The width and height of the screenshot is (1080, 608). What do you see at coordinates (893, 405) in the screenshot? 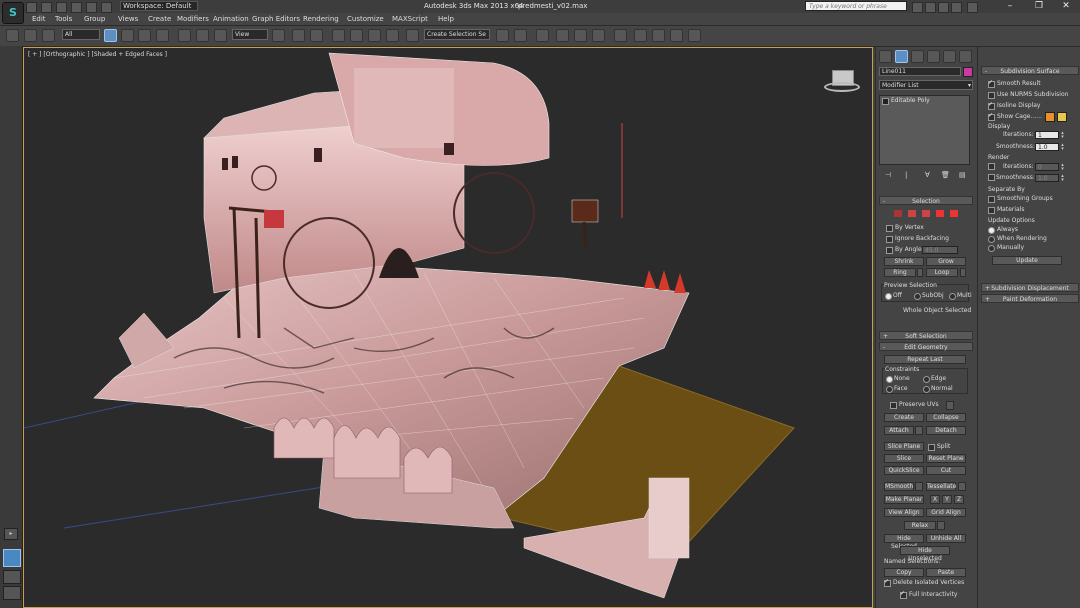
I see `preserve-uvs-checkbox` at bounding box center [893, 405].